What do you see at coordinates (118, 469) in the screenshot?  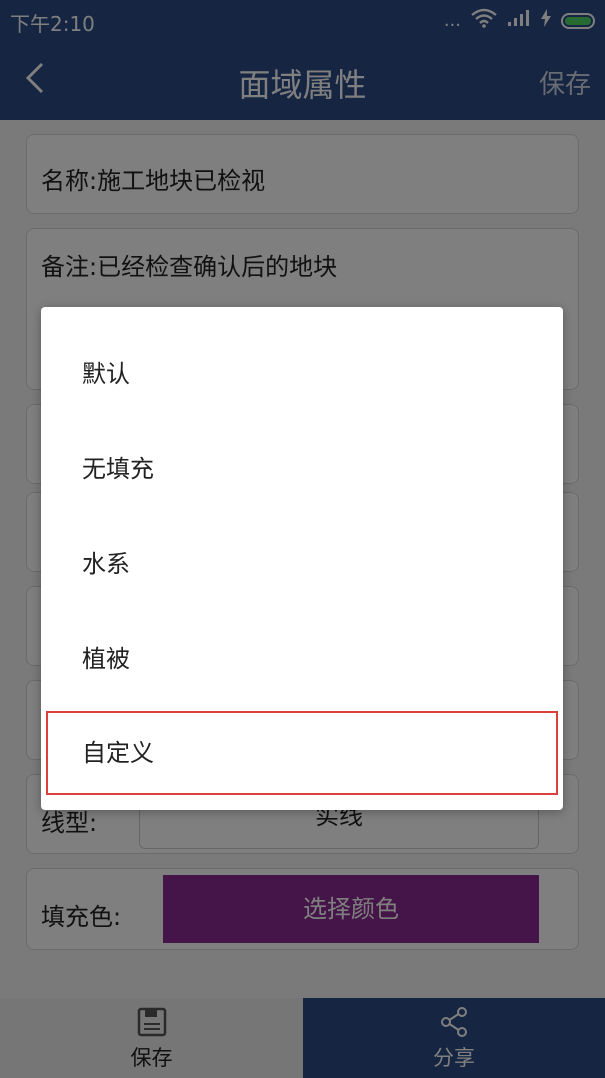 I see `option-label: 无填充` at bounding box center [118, 469].